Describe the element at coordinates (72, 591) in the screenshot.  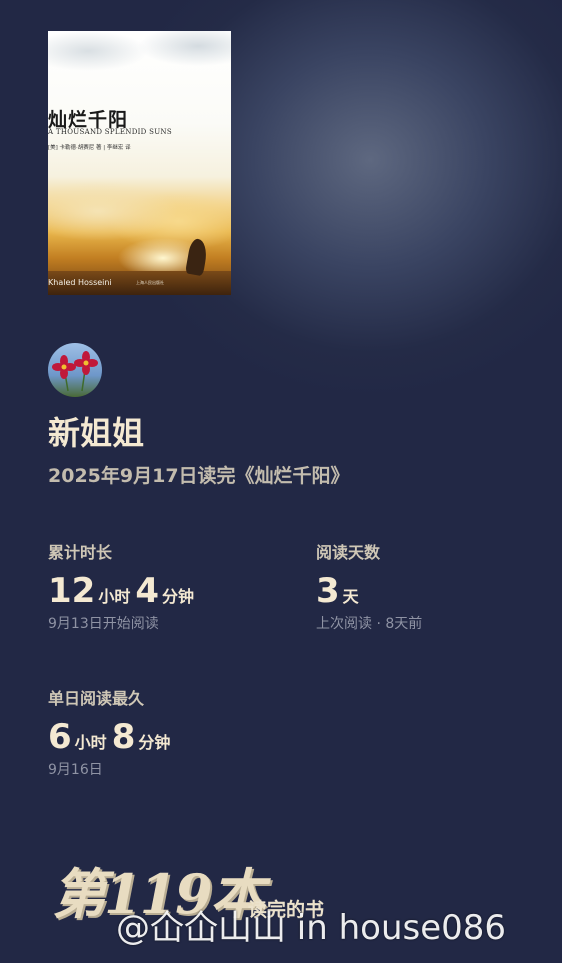
I see `hours-value: 12` at that location.